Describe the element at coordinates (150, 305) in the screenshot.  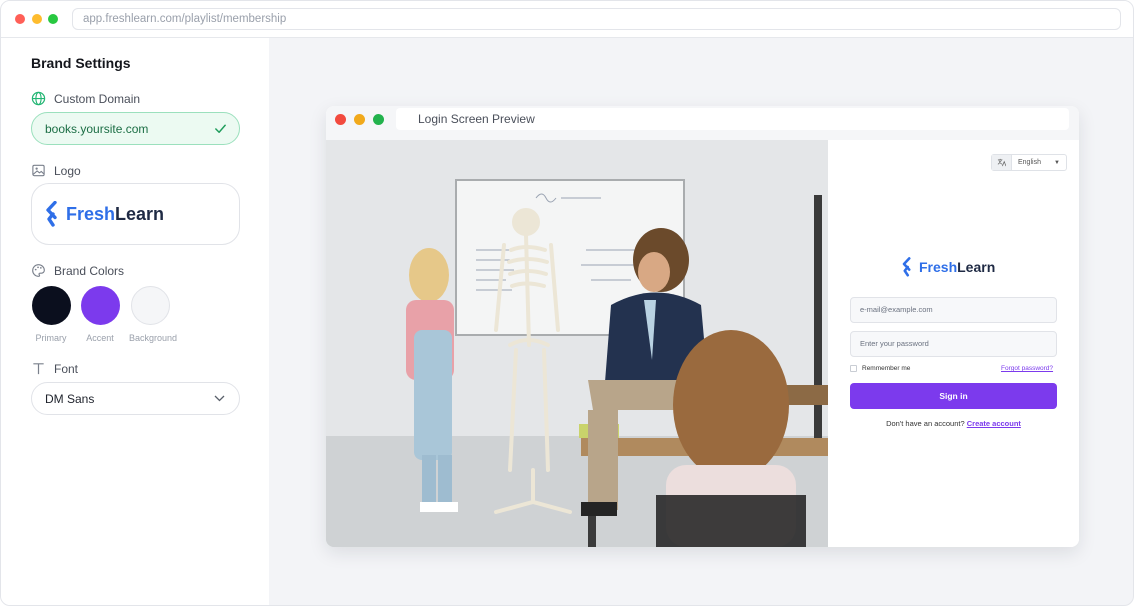
I see `background-color-swatch` at that location.